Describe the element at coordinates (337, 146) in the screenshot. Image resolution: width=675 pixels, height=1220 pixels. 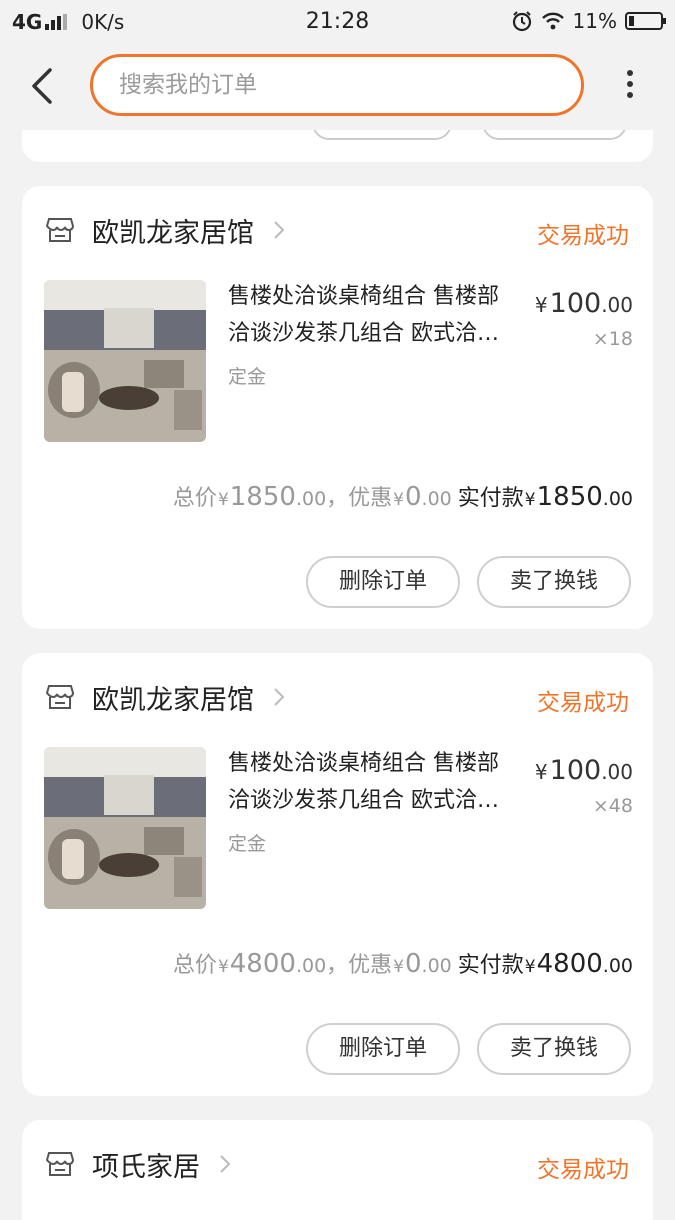
I see `order-card-previous` at that location.